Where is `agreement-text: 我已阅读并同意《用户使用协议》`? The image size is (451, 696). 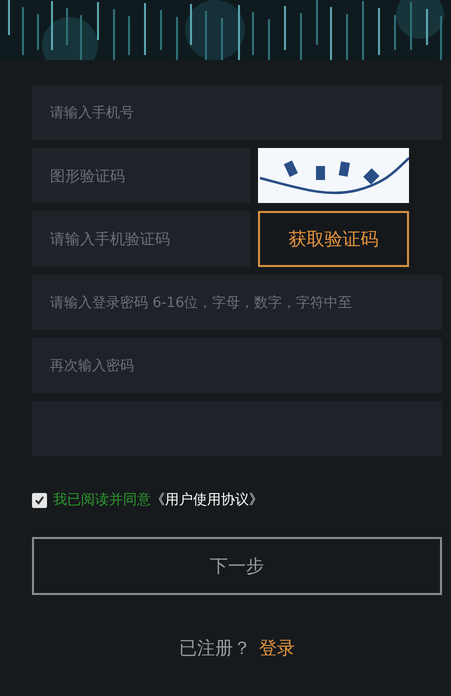 agreement-text: 我已阅读并同意《用户使用协议》 is located at coordinates (158, 500).